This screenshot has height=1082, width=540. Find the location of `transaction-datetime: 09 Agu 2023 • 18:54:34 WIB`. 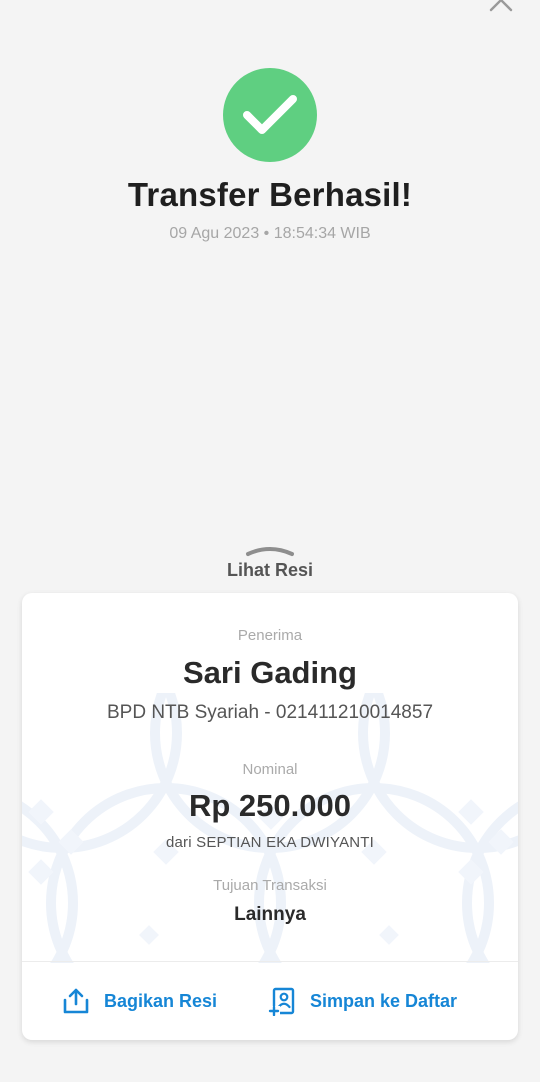

transaction-datetime: 09 Agu 2023 • 18:54:34 WIB is located at coordinates (270, 233).